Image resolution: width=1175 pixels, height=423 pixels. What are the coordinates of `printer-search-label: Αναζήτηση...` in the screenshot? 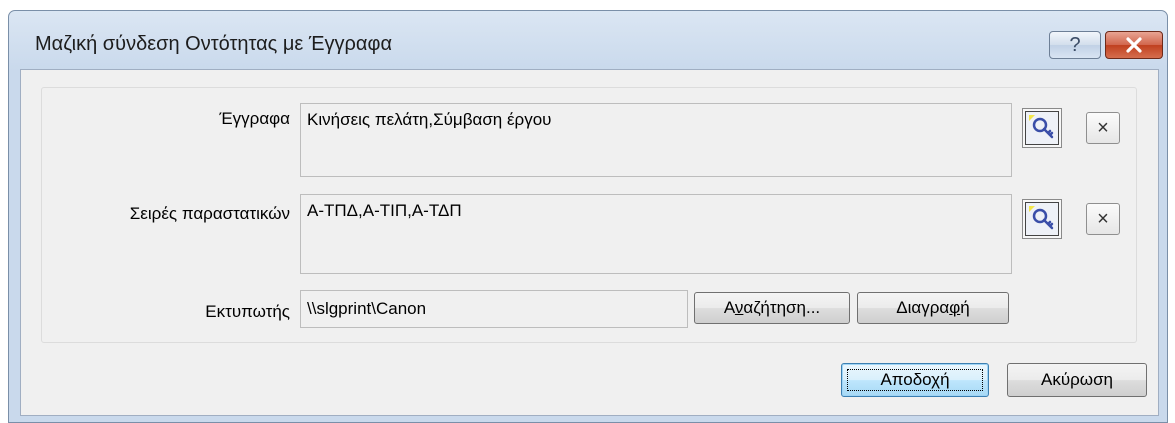 It's located at (772, 307).